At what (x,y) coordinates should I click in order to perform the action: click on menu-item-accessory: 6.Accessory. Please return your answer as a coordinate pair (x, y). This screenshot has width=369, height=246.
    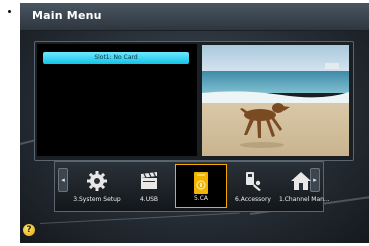
    Looking at the image, I should click on (253, 186).